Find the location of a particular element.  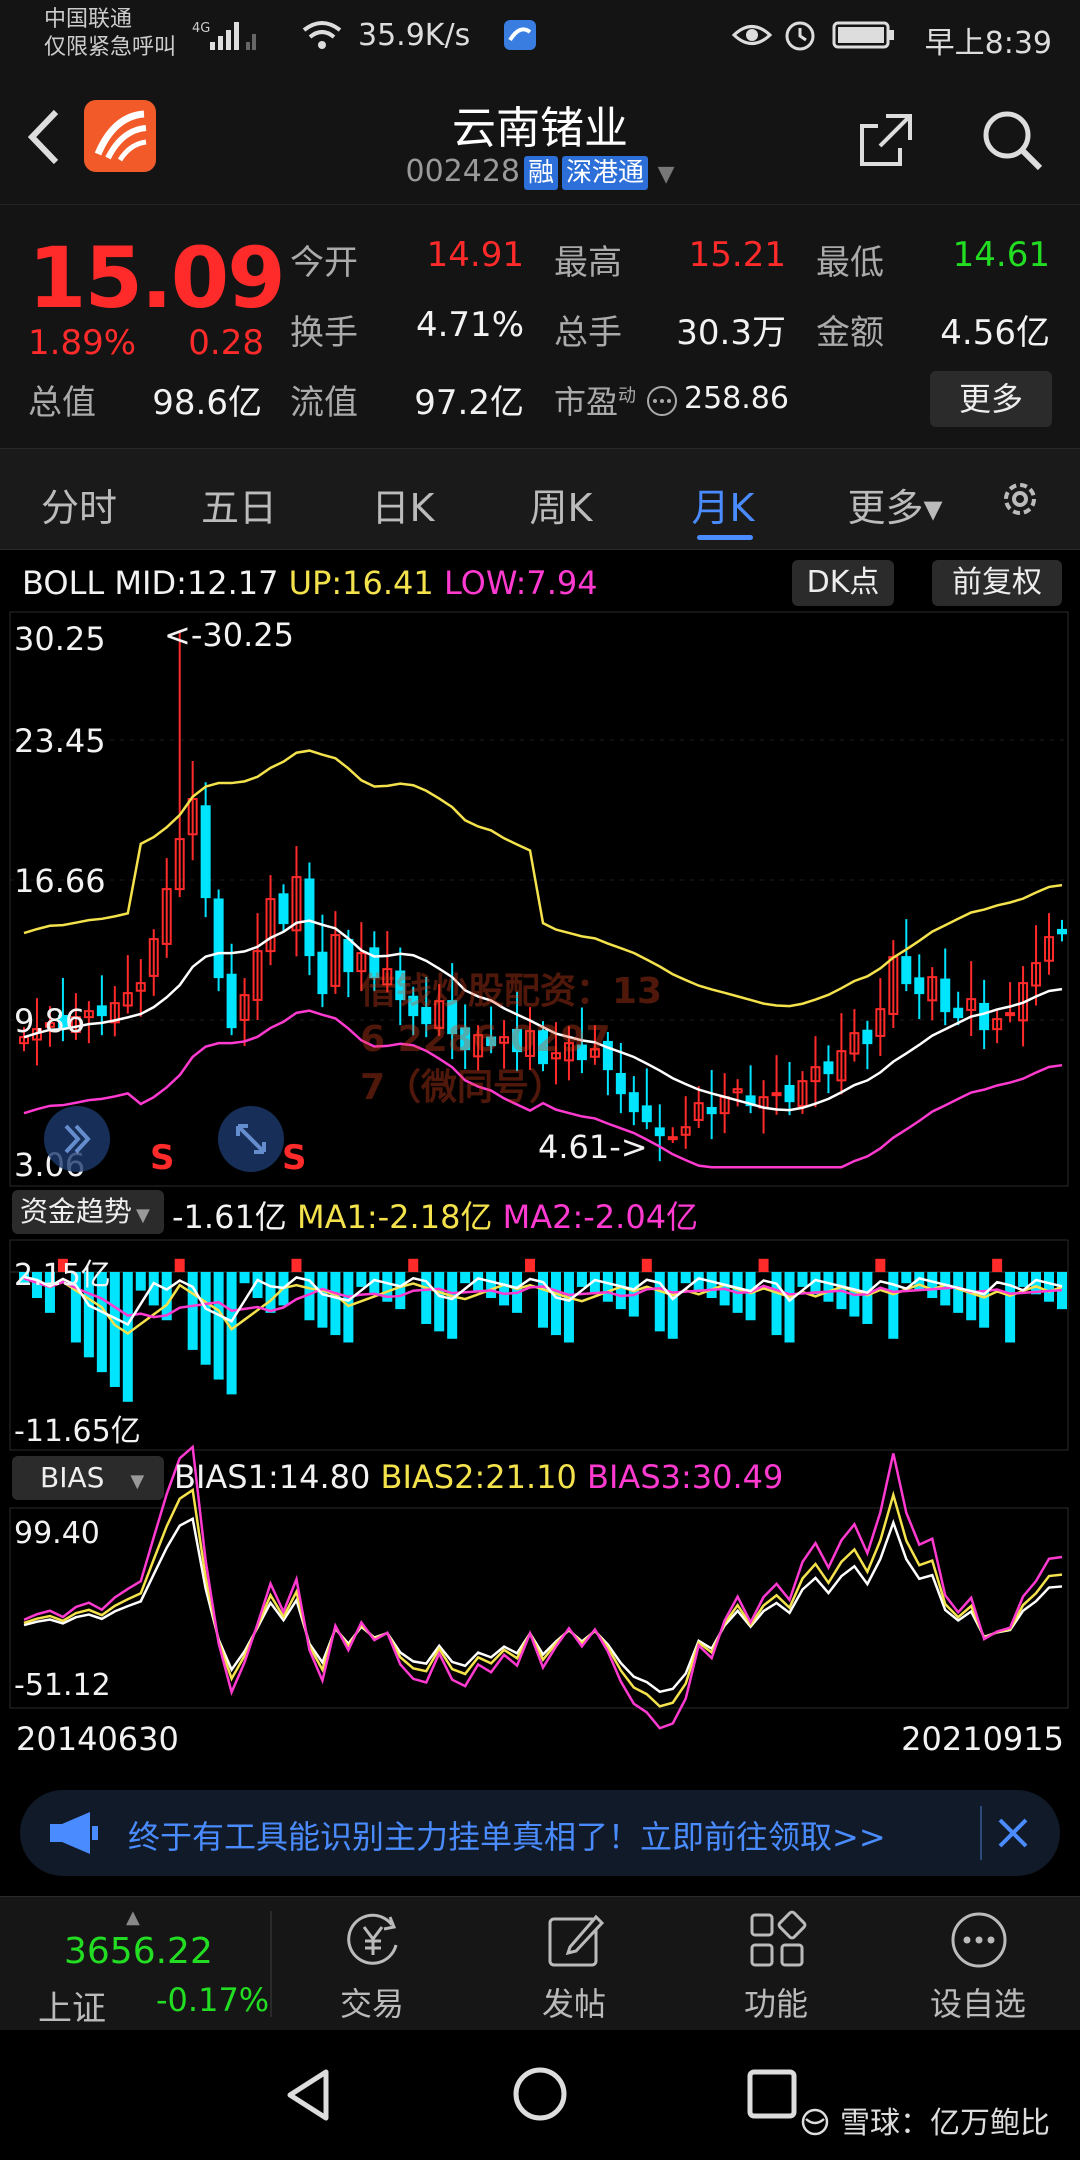

tab-intraday: 分时 is located at coordinates (79, 504).